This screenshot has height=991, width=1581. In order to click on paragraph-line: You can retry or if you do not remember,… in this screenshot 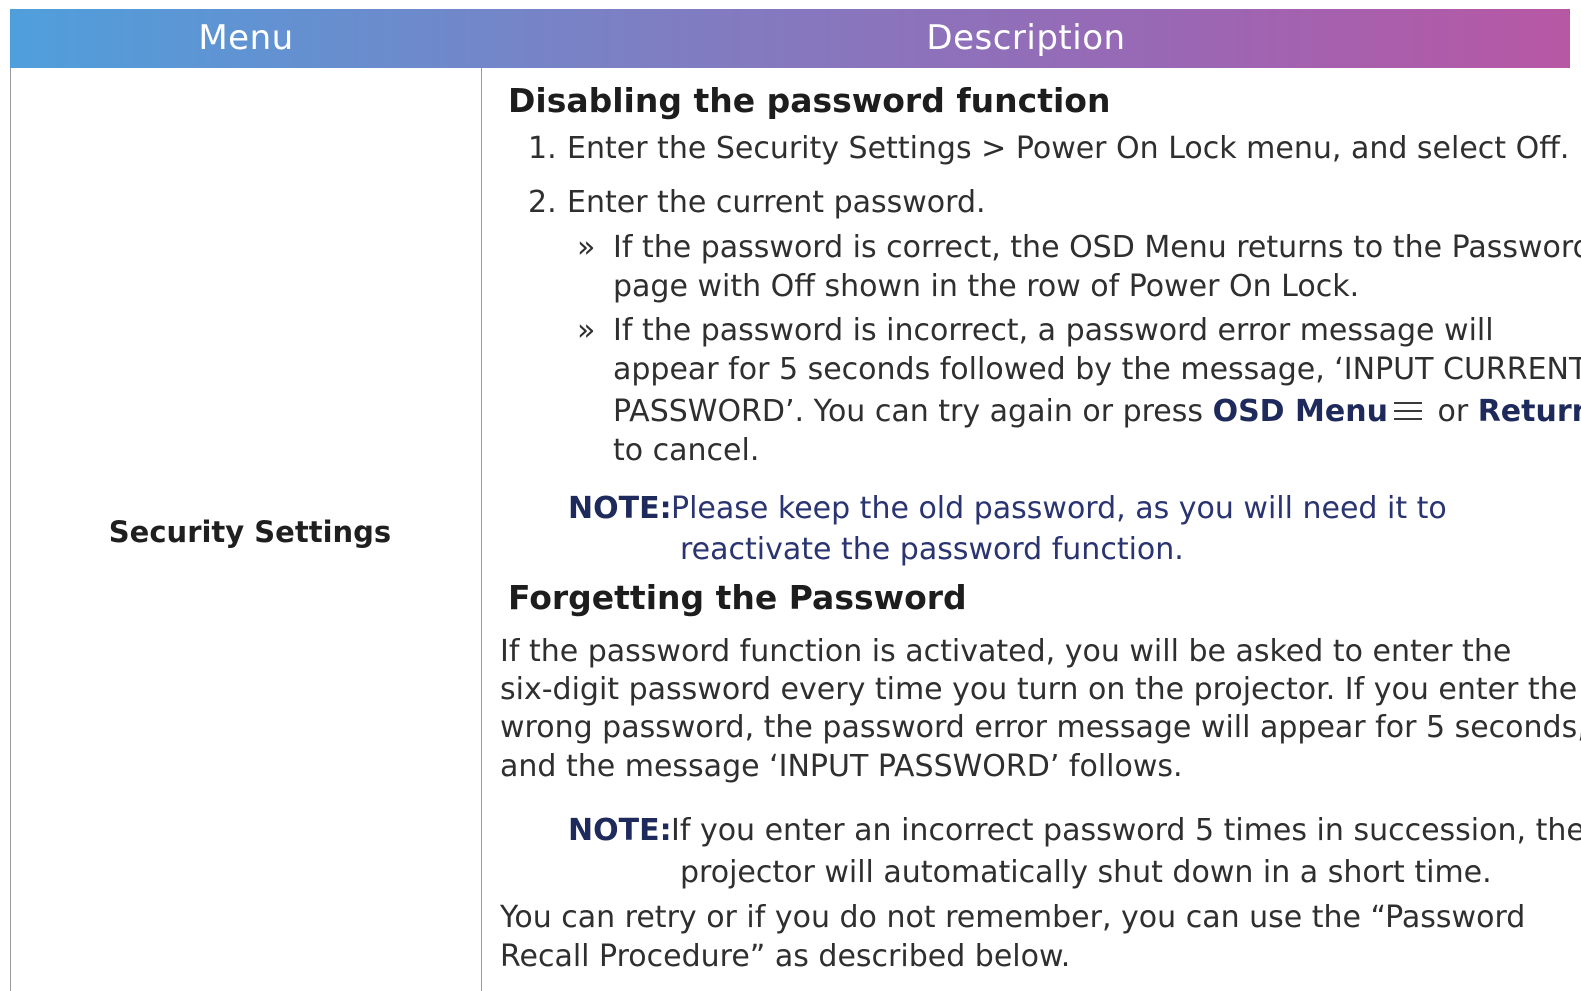, I will do `click(1013, 917)`.